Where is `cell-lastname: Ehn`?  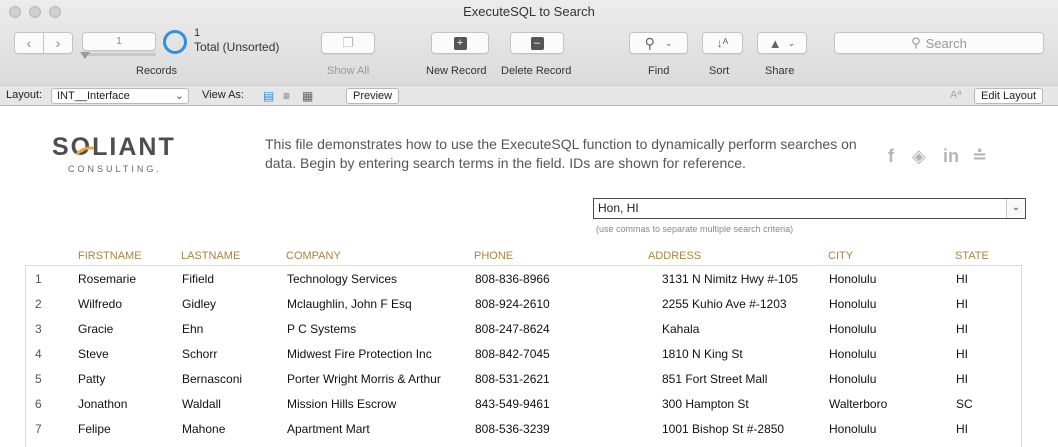 cell-lastname: Ehn is located at coordinates (193, 329).